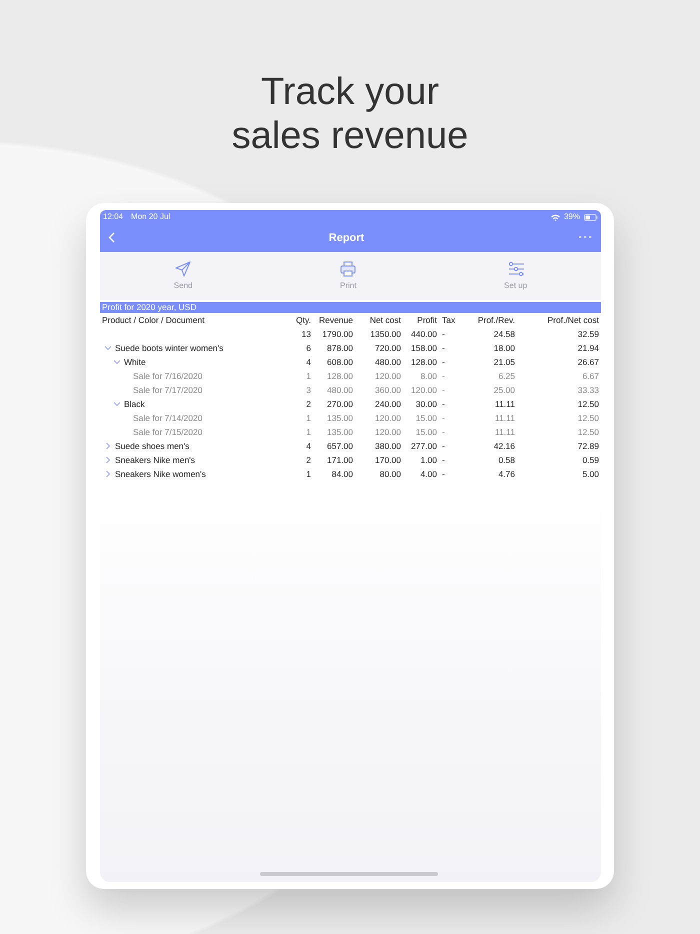 This screenshot has height=934, width=700. Describe the element at coordinates (346, 238) in the screenshot. I see `screen-title: Report` at that location.